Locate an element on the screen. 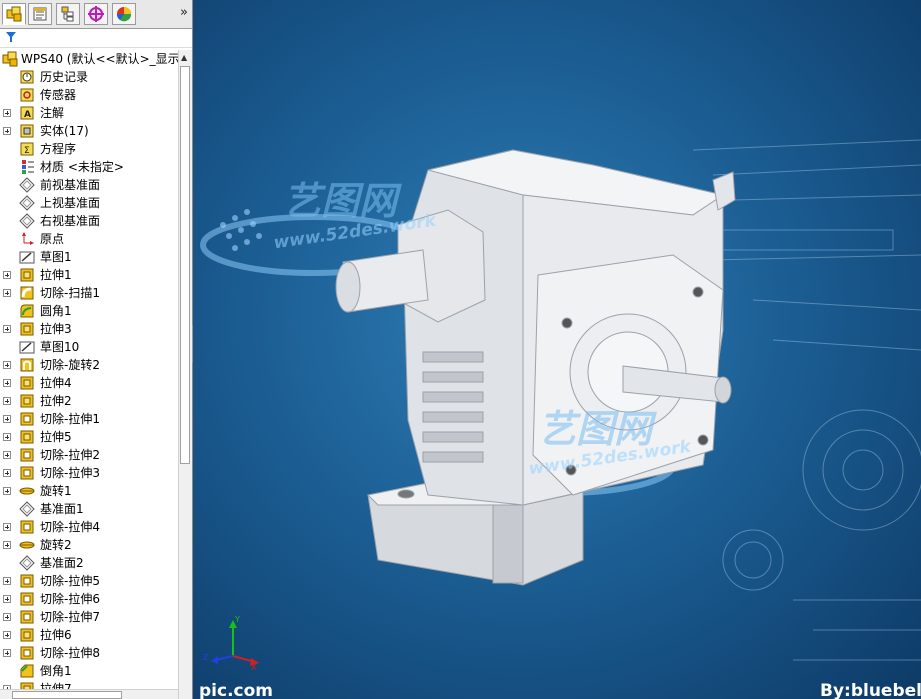 This screenshot has width=921, height=699. tree-item-label: 基准面2 is located at coordinates (62, 563).